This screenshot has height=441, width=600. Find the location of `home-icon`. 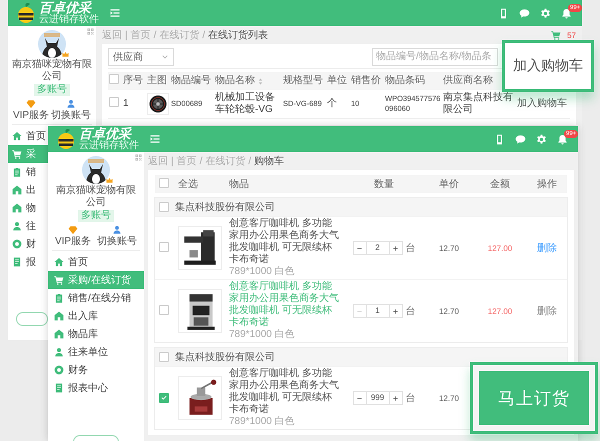

home-icon is located at coordinates (59, 262).